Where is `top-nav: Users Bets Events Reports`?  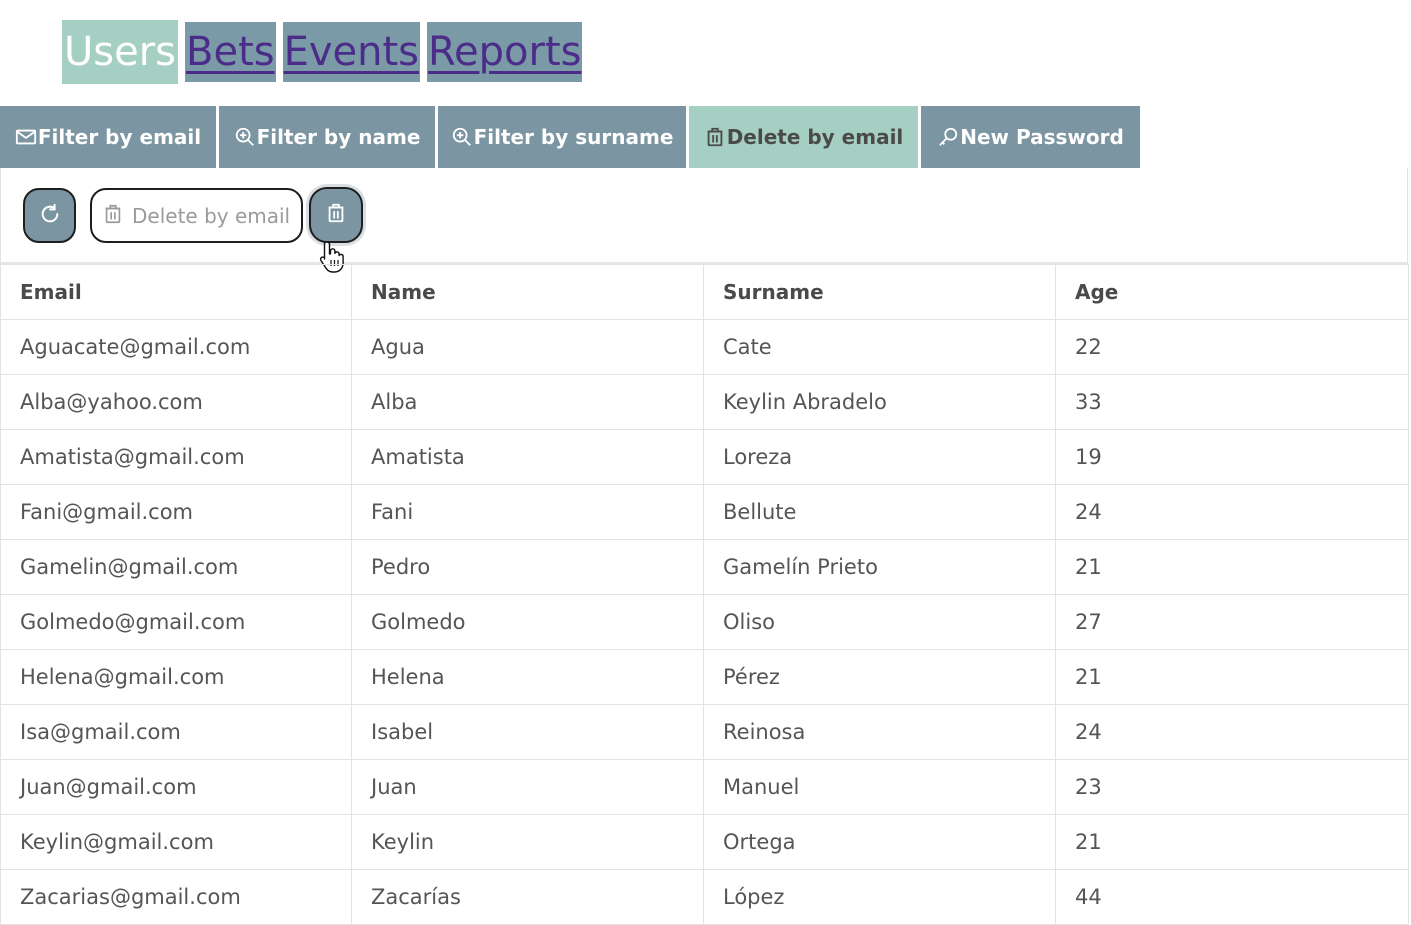
top-nav: Users Bets Events Reports is located at coordinates (325, 52).